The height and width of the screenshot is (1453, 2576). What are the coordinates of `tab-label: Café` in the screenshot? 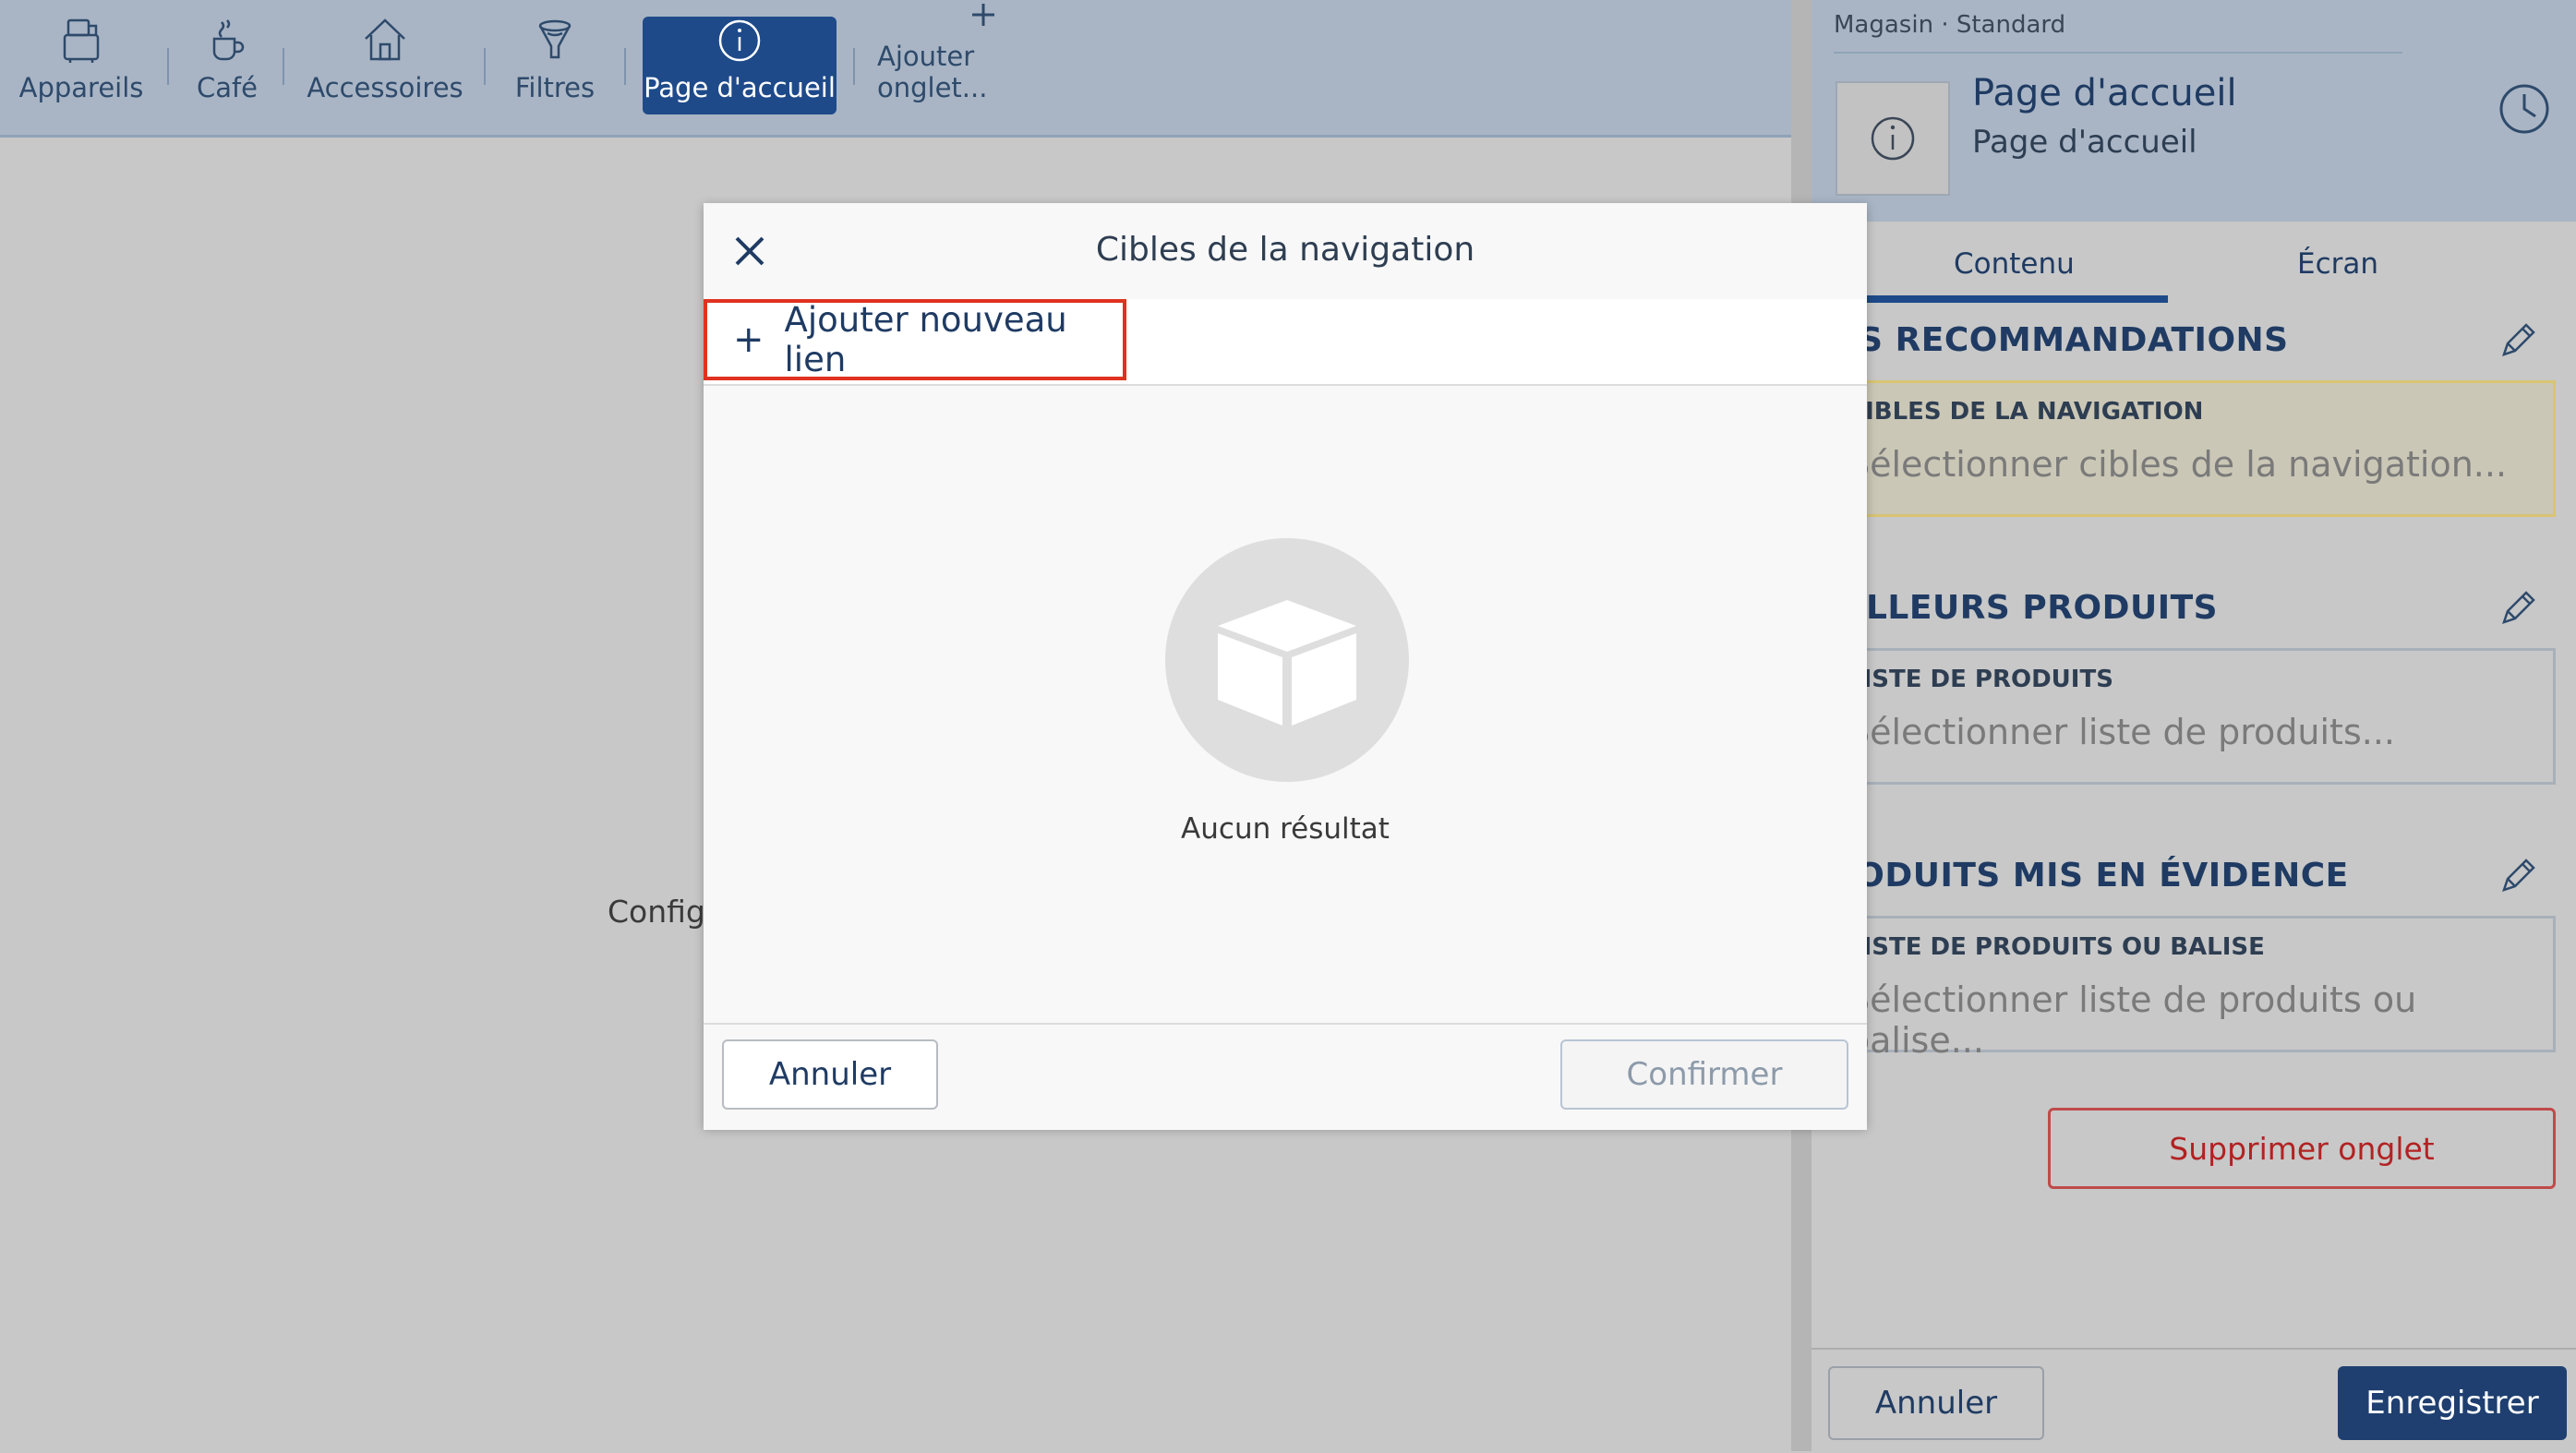 It's located at (227, 87).